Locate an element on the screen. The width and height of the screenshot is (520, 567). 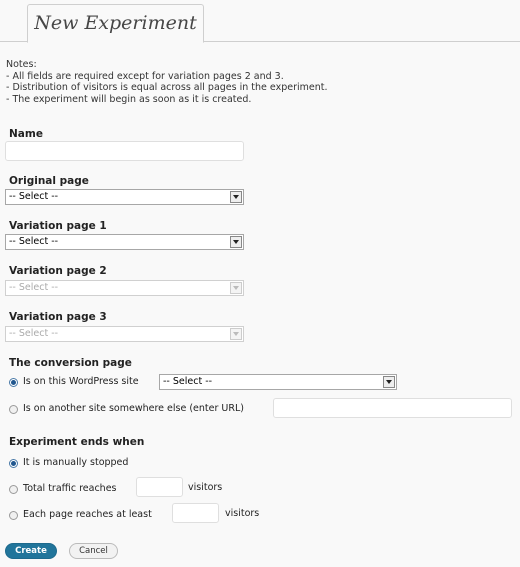
ends-traffic-label: Total traffic reaches is located at coordinates (70, 488).